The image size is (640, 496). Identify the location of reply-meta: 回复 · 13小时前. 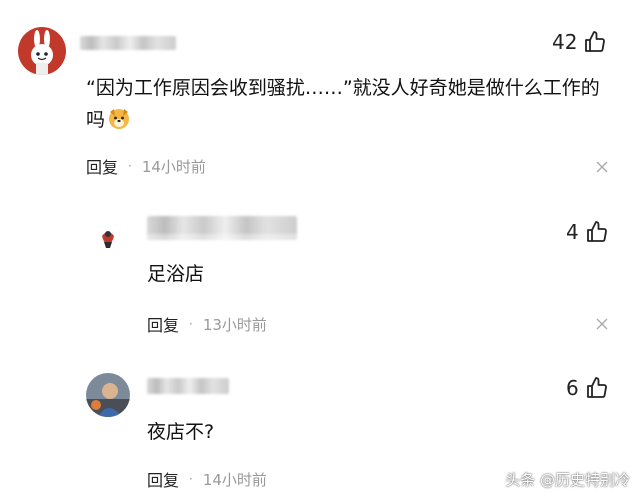
(207, 324).